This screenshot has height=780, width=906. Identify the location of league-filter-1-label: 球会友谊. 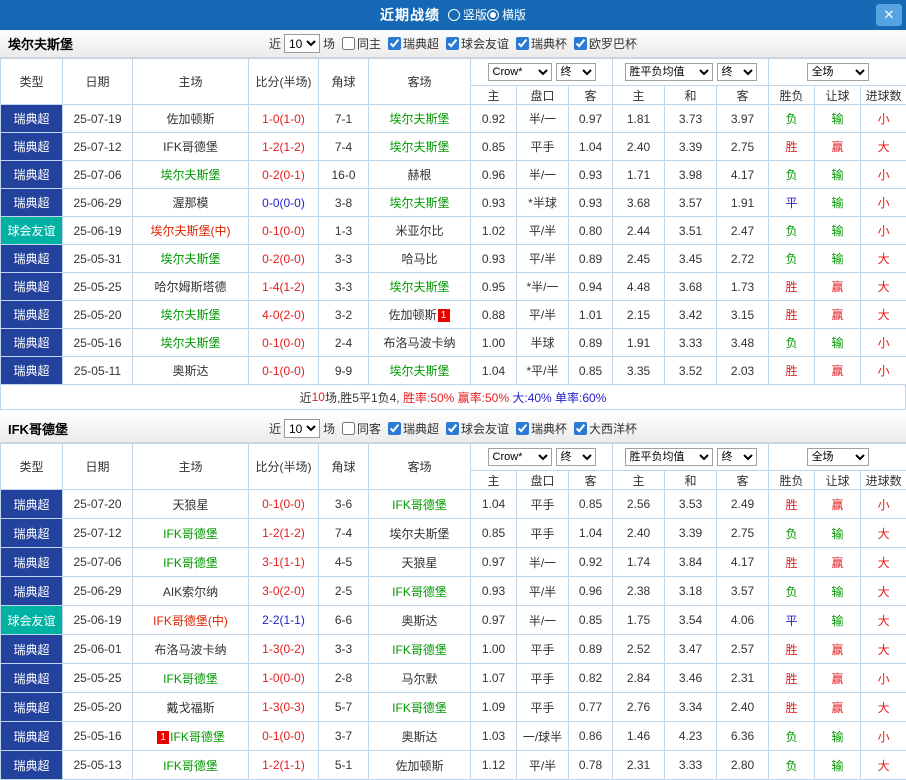
(485, 428).